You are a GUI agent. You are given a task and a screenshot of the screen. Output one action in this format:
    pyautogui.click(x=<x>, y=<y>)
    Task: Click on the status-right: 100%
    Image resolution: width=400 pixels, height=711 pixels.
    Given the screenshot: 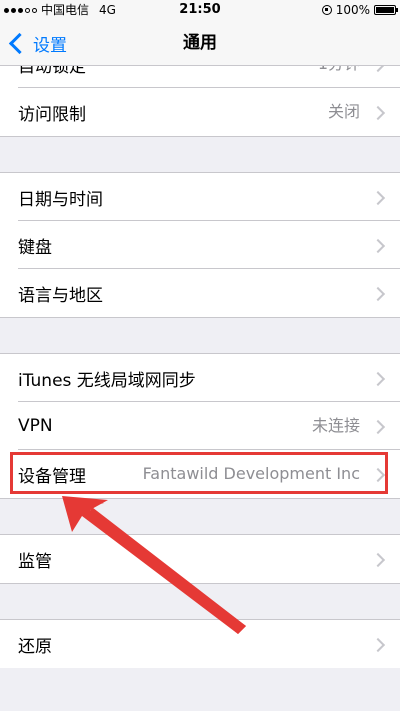 What is the action you would take?
    pyautogui.click(x=359, y=10)
    